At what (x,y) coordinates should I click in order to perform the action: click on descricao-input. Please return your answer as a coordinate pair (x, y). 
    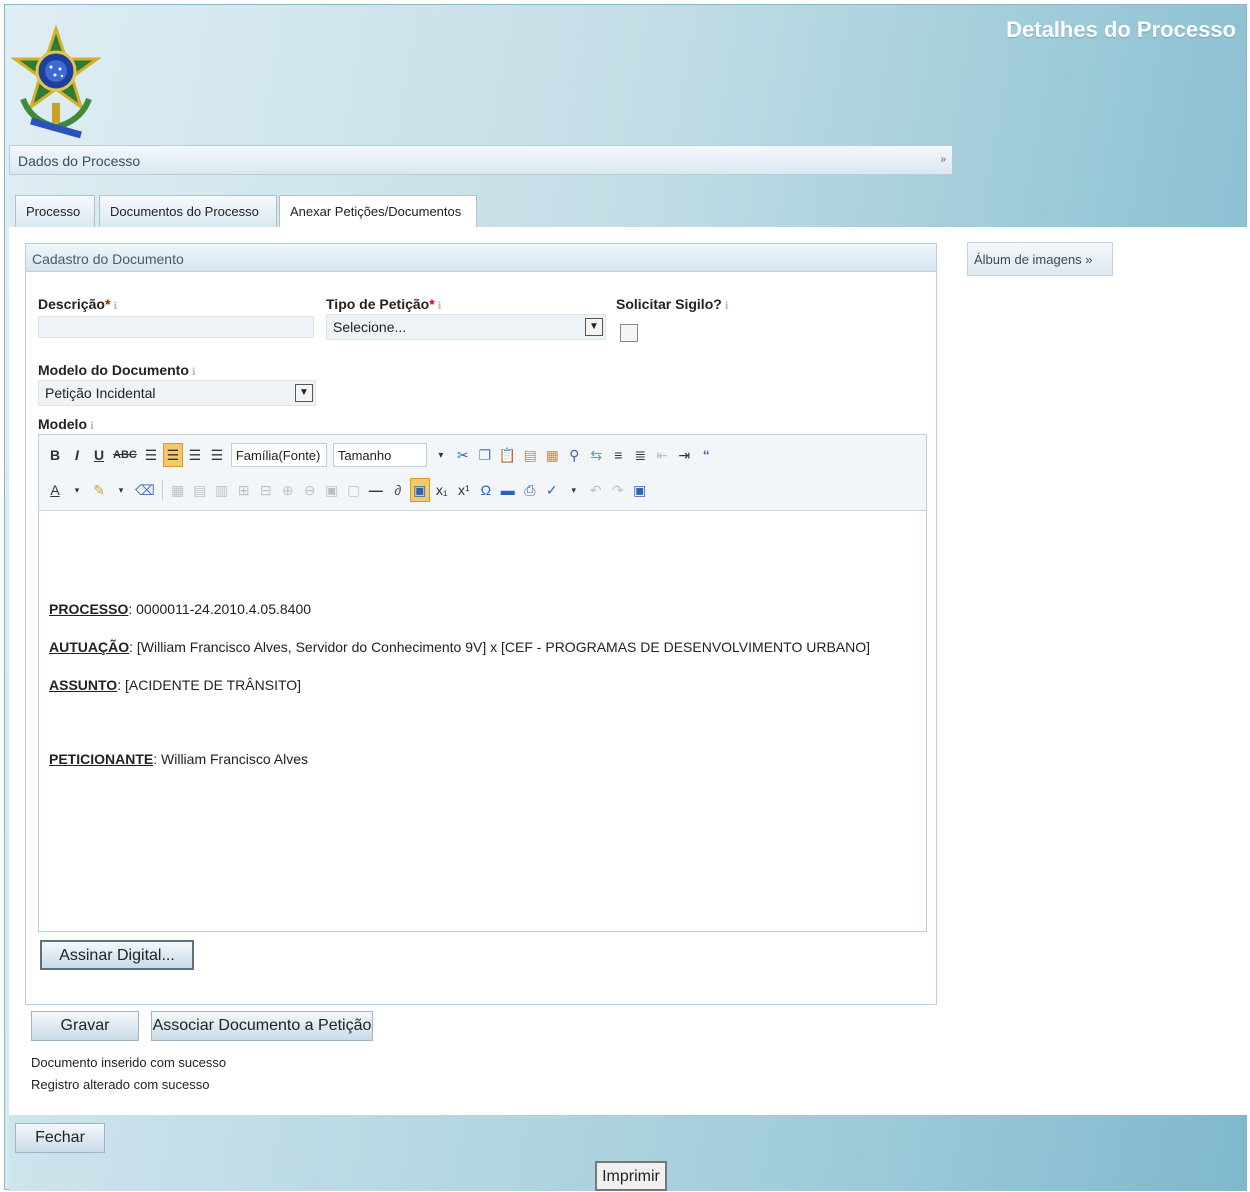
    Looking at the image, I should click on (176, 327).